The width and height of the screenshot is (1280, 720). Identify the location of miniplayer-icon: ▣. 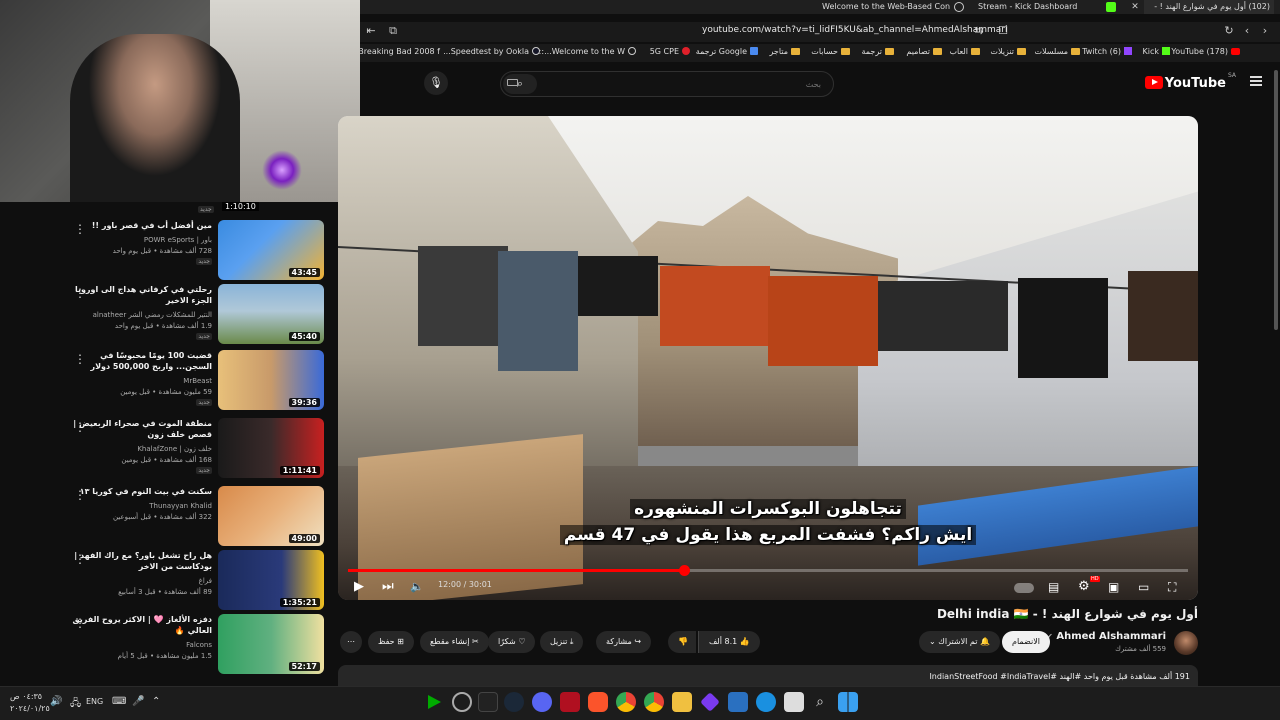
(1113, 587).